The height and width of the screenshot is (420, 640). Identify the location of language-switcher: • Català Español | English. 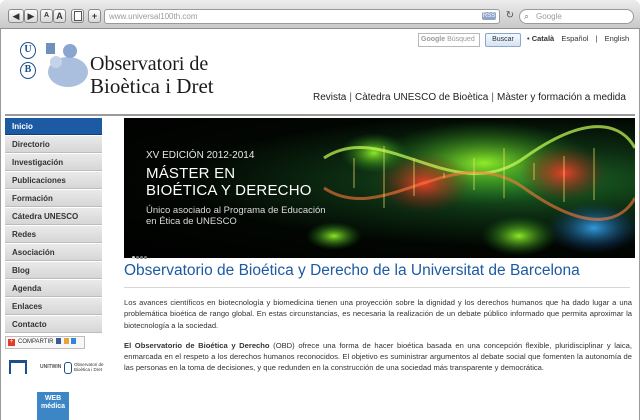
(580, 38).